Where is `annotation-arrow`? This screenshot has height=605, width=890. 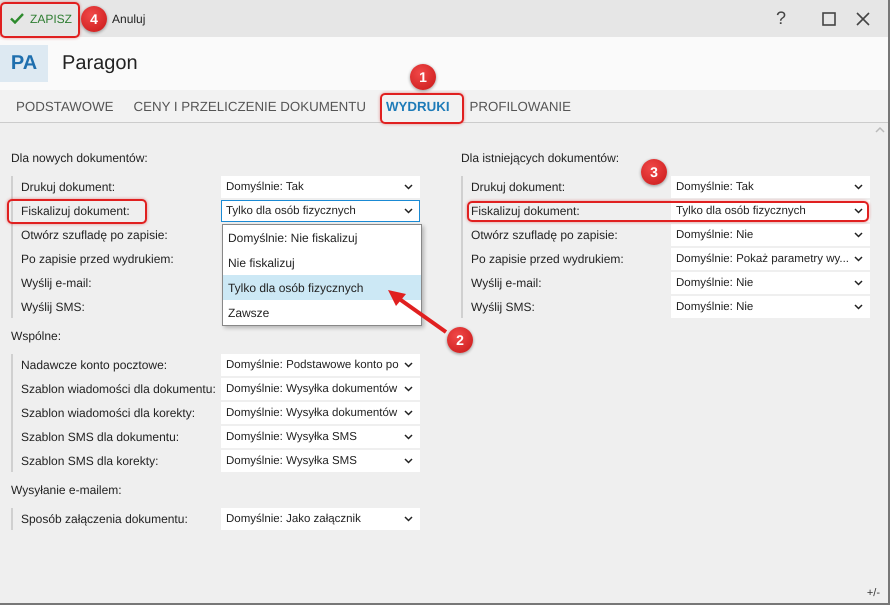
annotation-arrow is located at coordinates (418, 312).